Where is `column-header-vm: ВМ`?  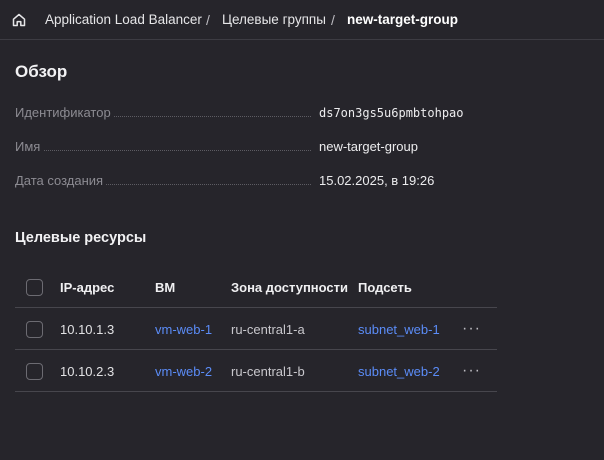
column-header-vm: ВМ is located at coordinates (165, 287).